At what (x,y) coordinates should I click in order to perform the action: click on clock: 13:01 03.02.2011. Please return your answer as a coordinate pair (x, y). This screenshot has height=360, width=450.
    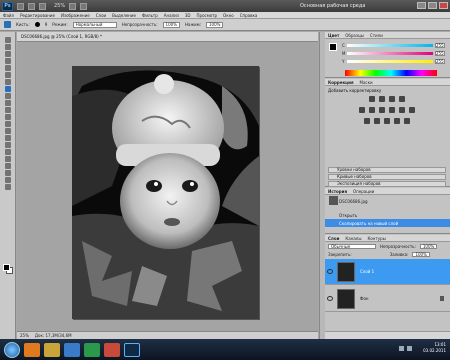
    Looking at the image, I should click on (434, 348).